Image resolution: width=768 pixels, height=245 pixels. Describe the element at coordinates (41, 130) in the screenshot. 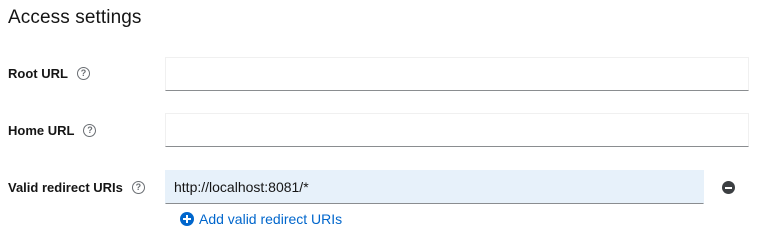

I see `home-url-label: Home URL` at that location.